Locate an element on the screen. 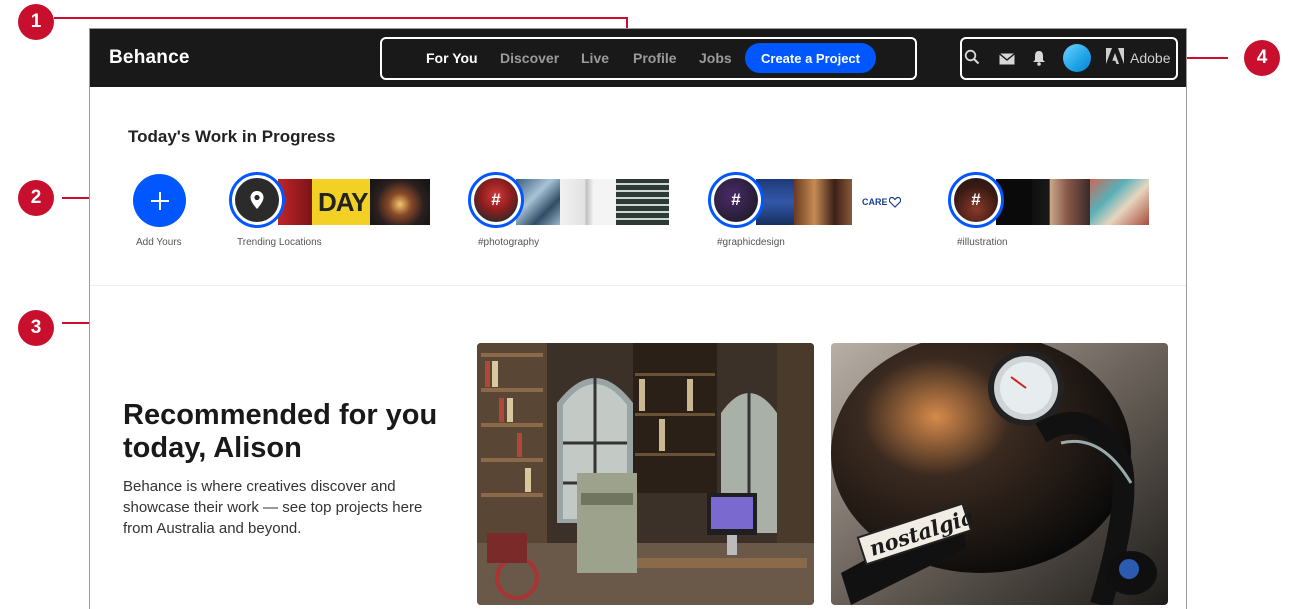  wip-ring-photography: # is located at coordinates (496, 200).